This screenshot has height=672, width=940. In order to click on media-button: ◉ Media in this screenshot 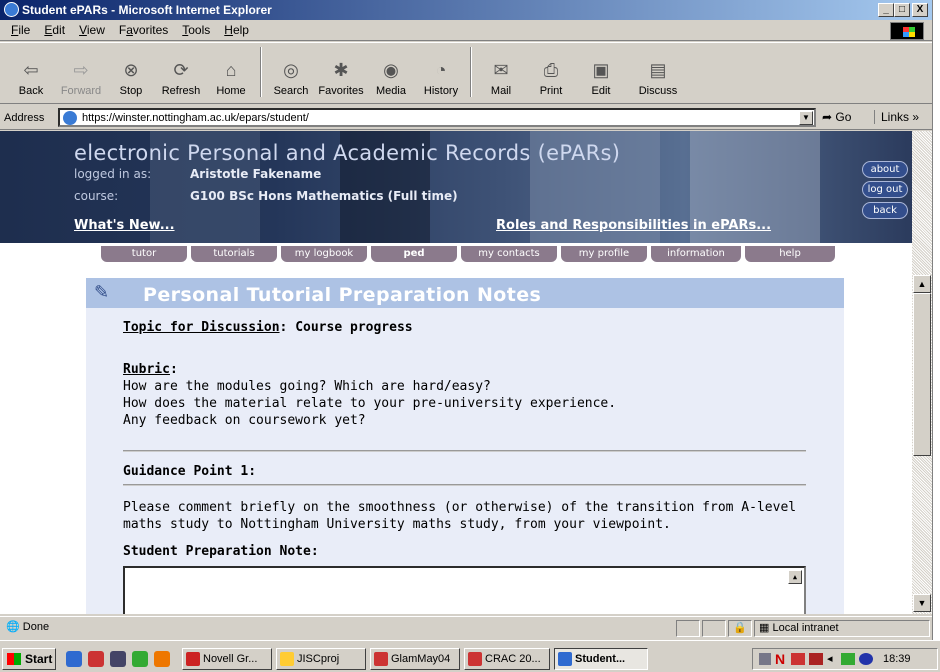, I will do `click(391, 72)`.